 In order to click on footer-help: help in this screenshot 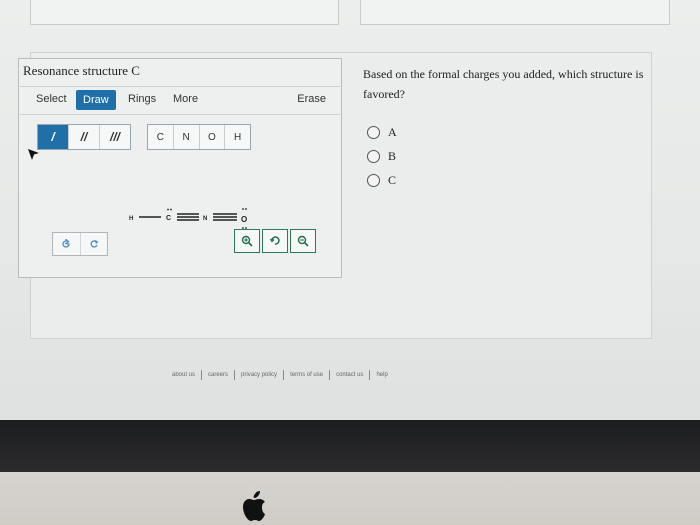, I will do `click(381, 375)`.